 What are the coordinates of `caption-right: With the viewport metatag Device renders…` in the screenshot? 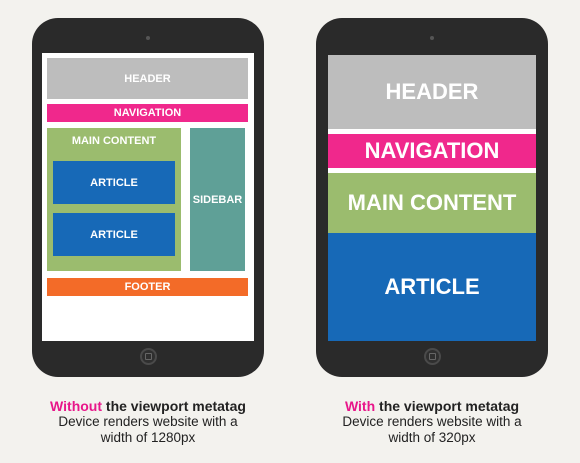 It's located at (432, 422).